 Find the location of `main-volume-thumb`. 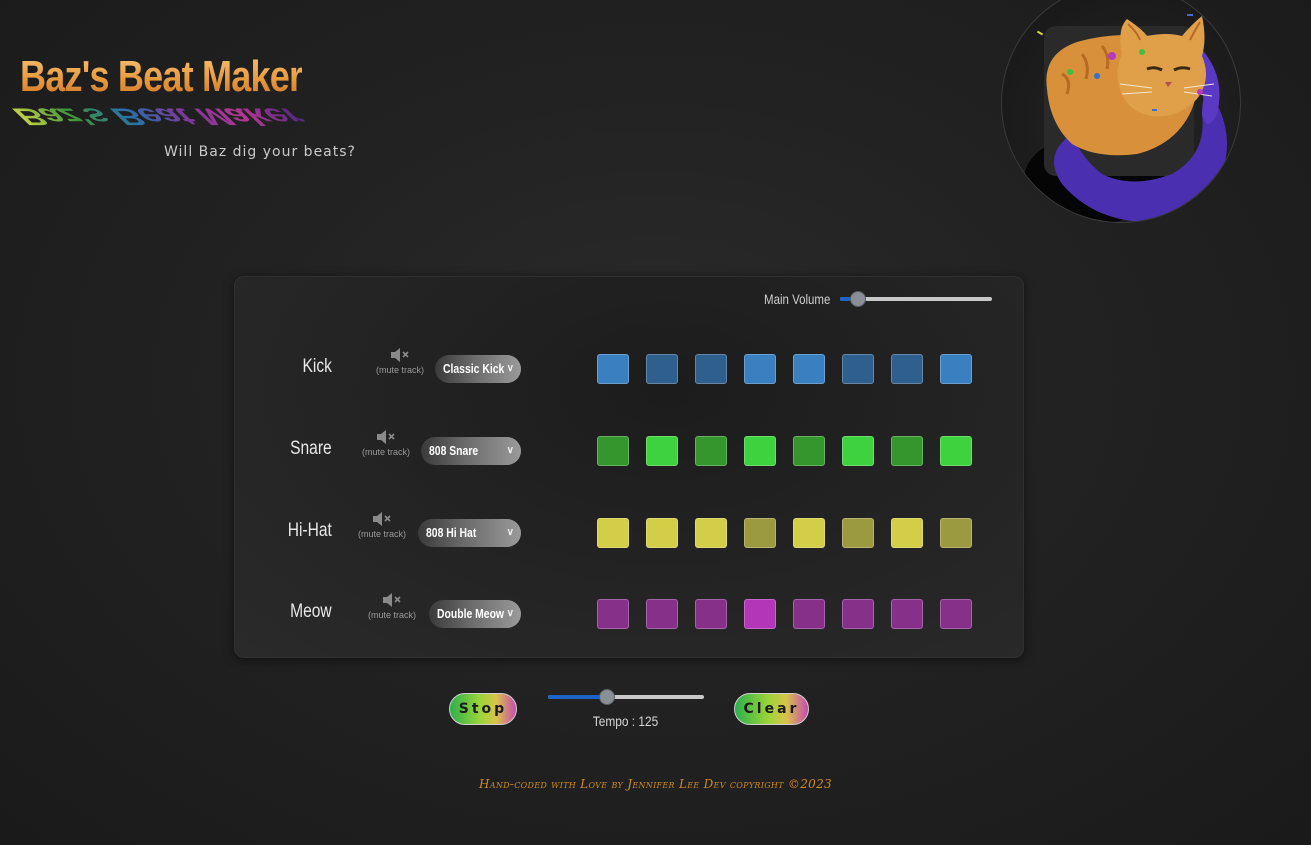

main-volume-thumb is located at coordinates (858, 299).